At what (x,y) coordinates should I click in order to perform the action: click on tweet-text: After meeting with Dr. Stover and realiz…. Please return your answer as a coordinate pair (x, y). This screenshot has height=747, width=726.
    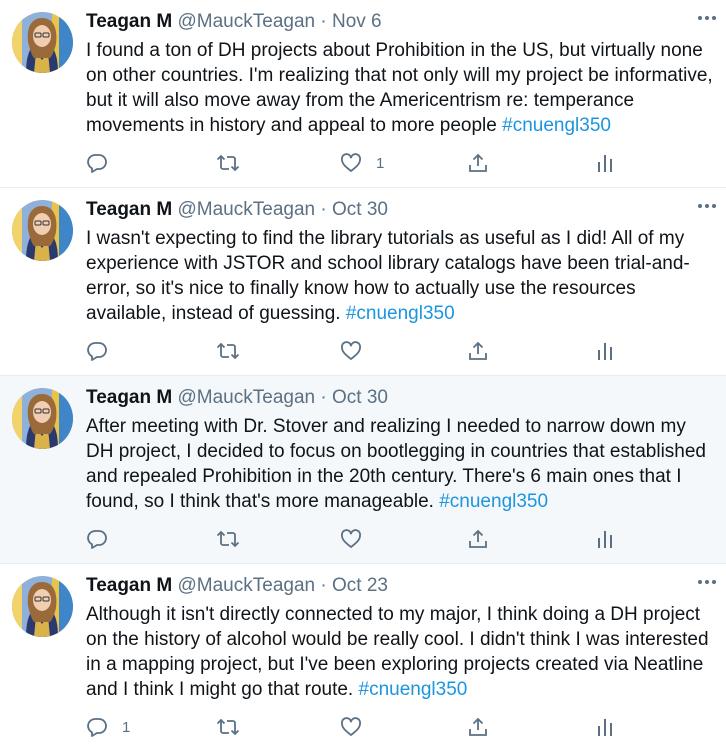
    Looking at the image, I should click on (402, 464).